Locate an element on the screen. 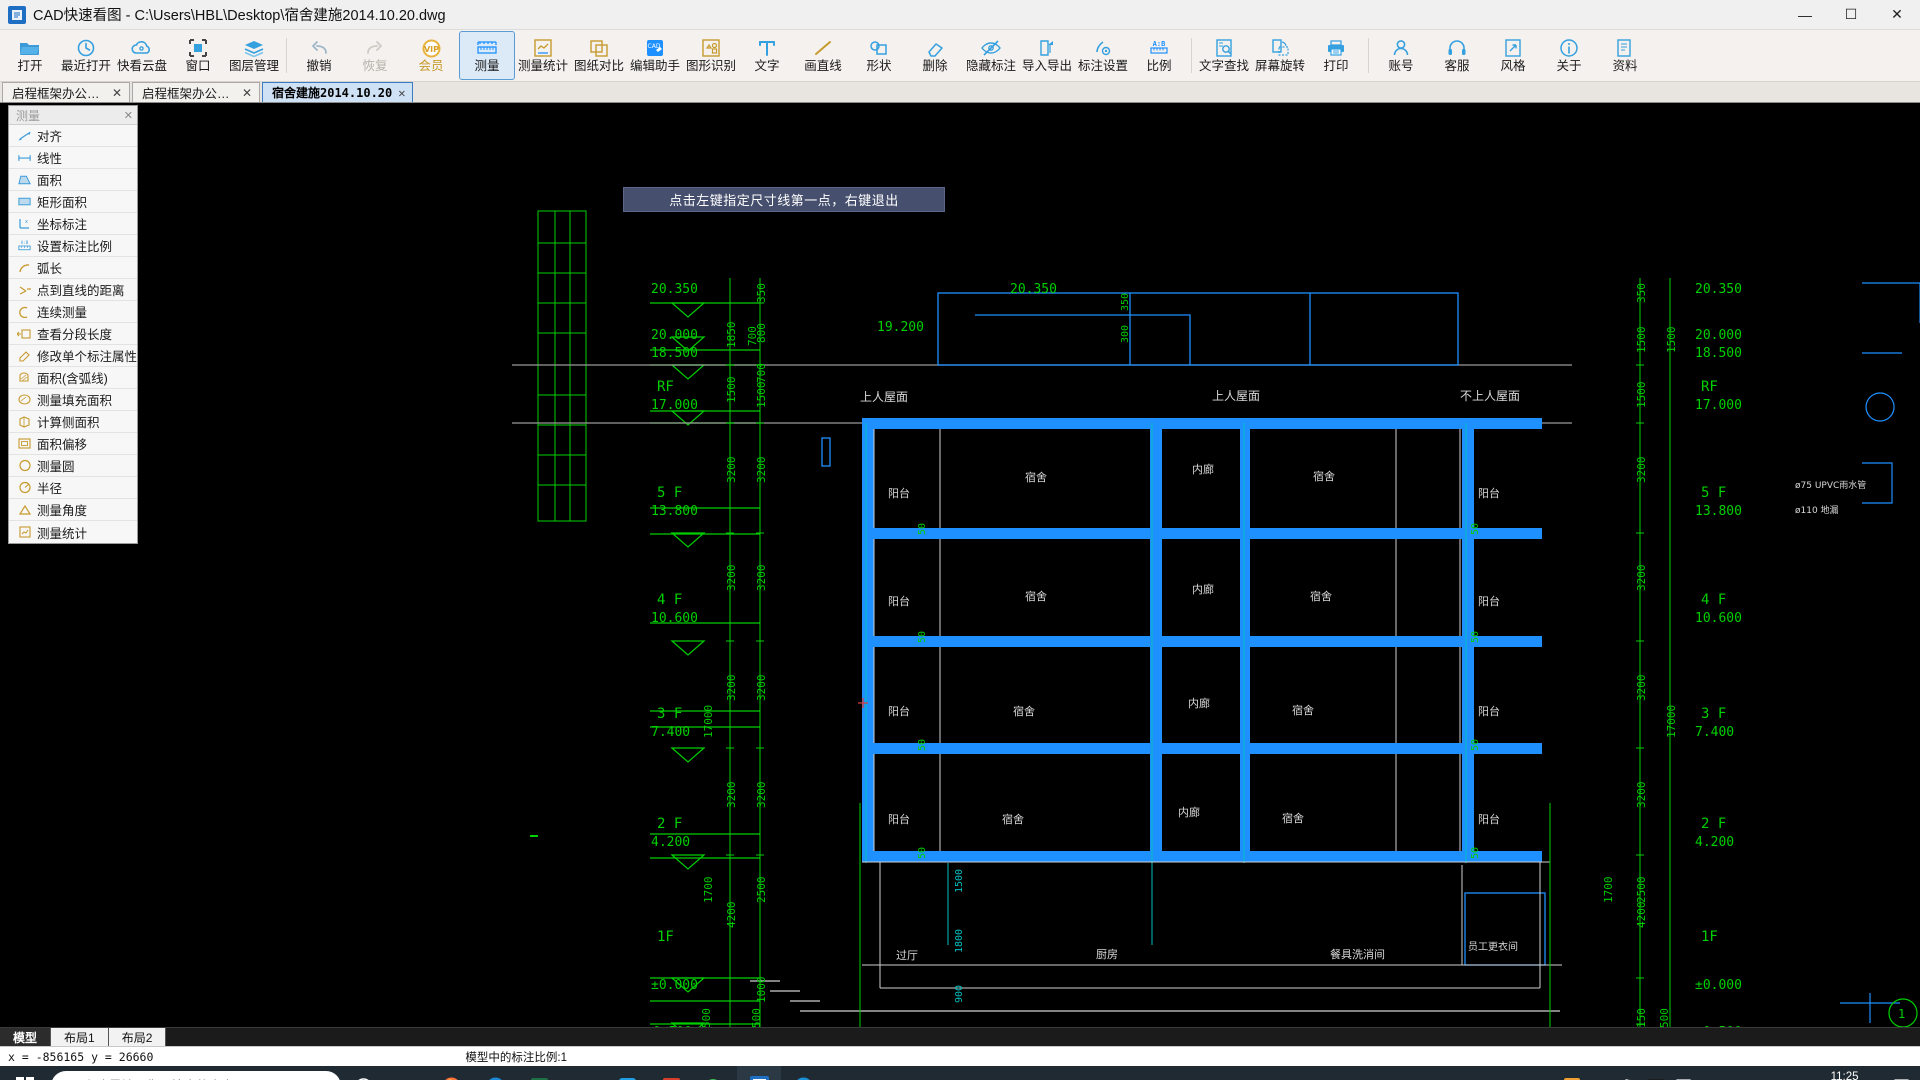 The image size is (1920, 1080). document-tab-3-active: 宿舍建施2014.10.20 ✕ is located at coordinates (338, 92).